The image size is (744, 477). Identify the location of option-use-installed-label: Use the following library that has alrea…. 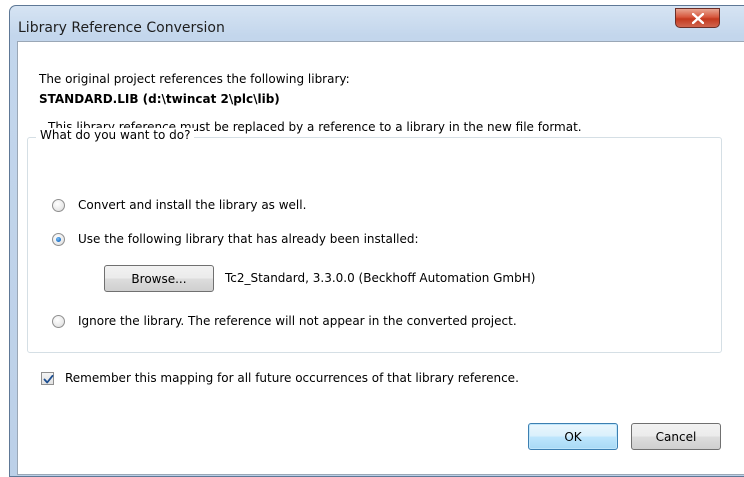
(248, 239).